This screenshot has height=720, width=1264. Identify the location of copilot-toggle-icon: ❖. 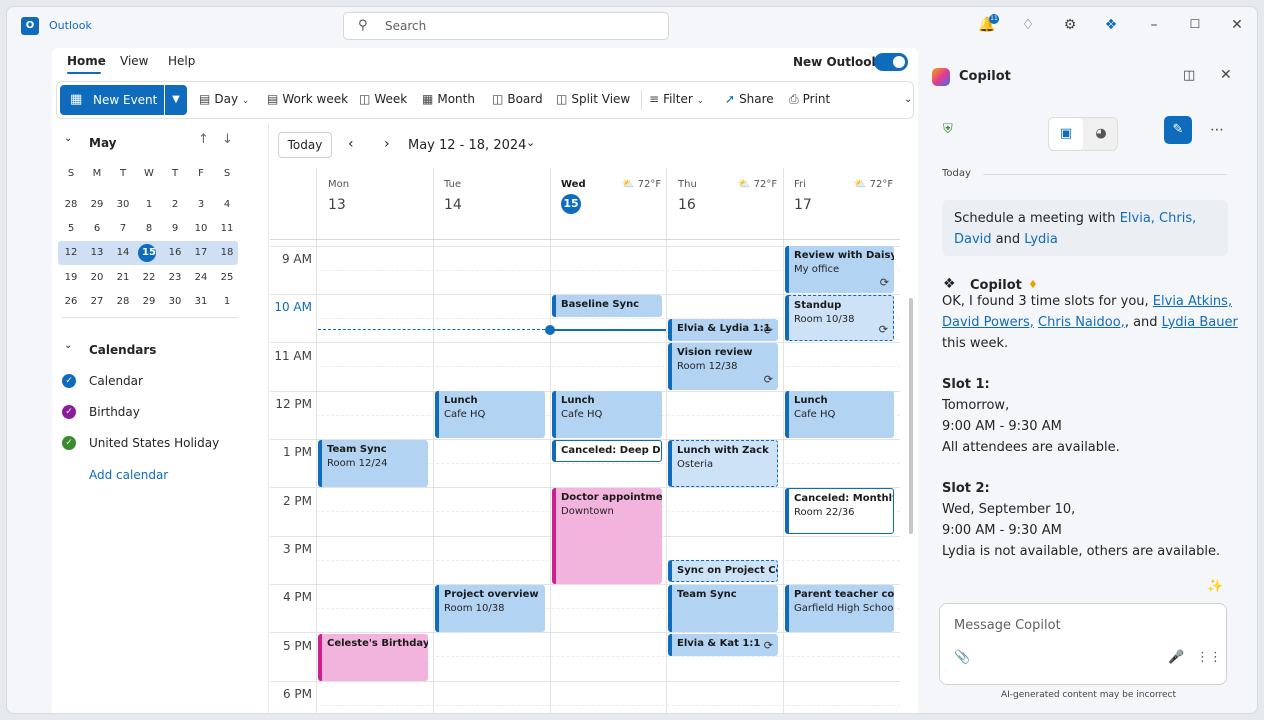
(1111, 25).